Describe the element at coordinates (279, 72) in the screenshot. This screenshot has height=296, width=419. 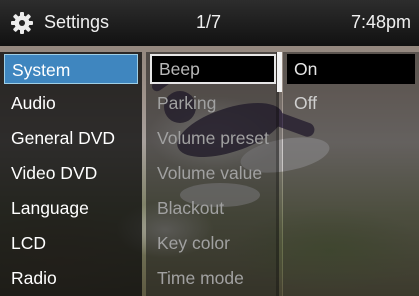
I see `option-scrollbar-thumb` at that location.